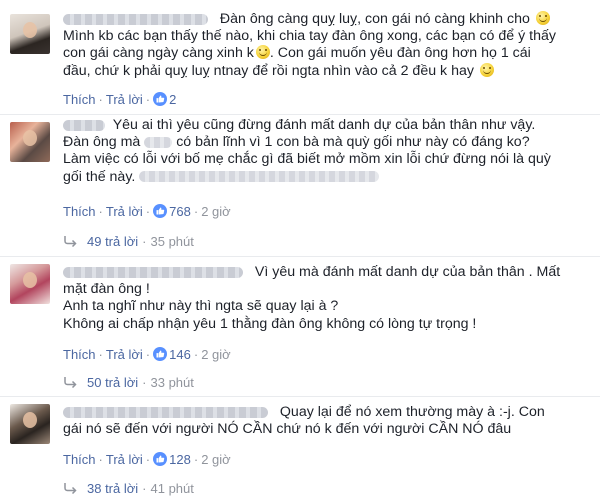 Image resolution: width=600 pixels, height=498 pixels. I want to click on reply-count: 49 trả lời, so click(112, 241).